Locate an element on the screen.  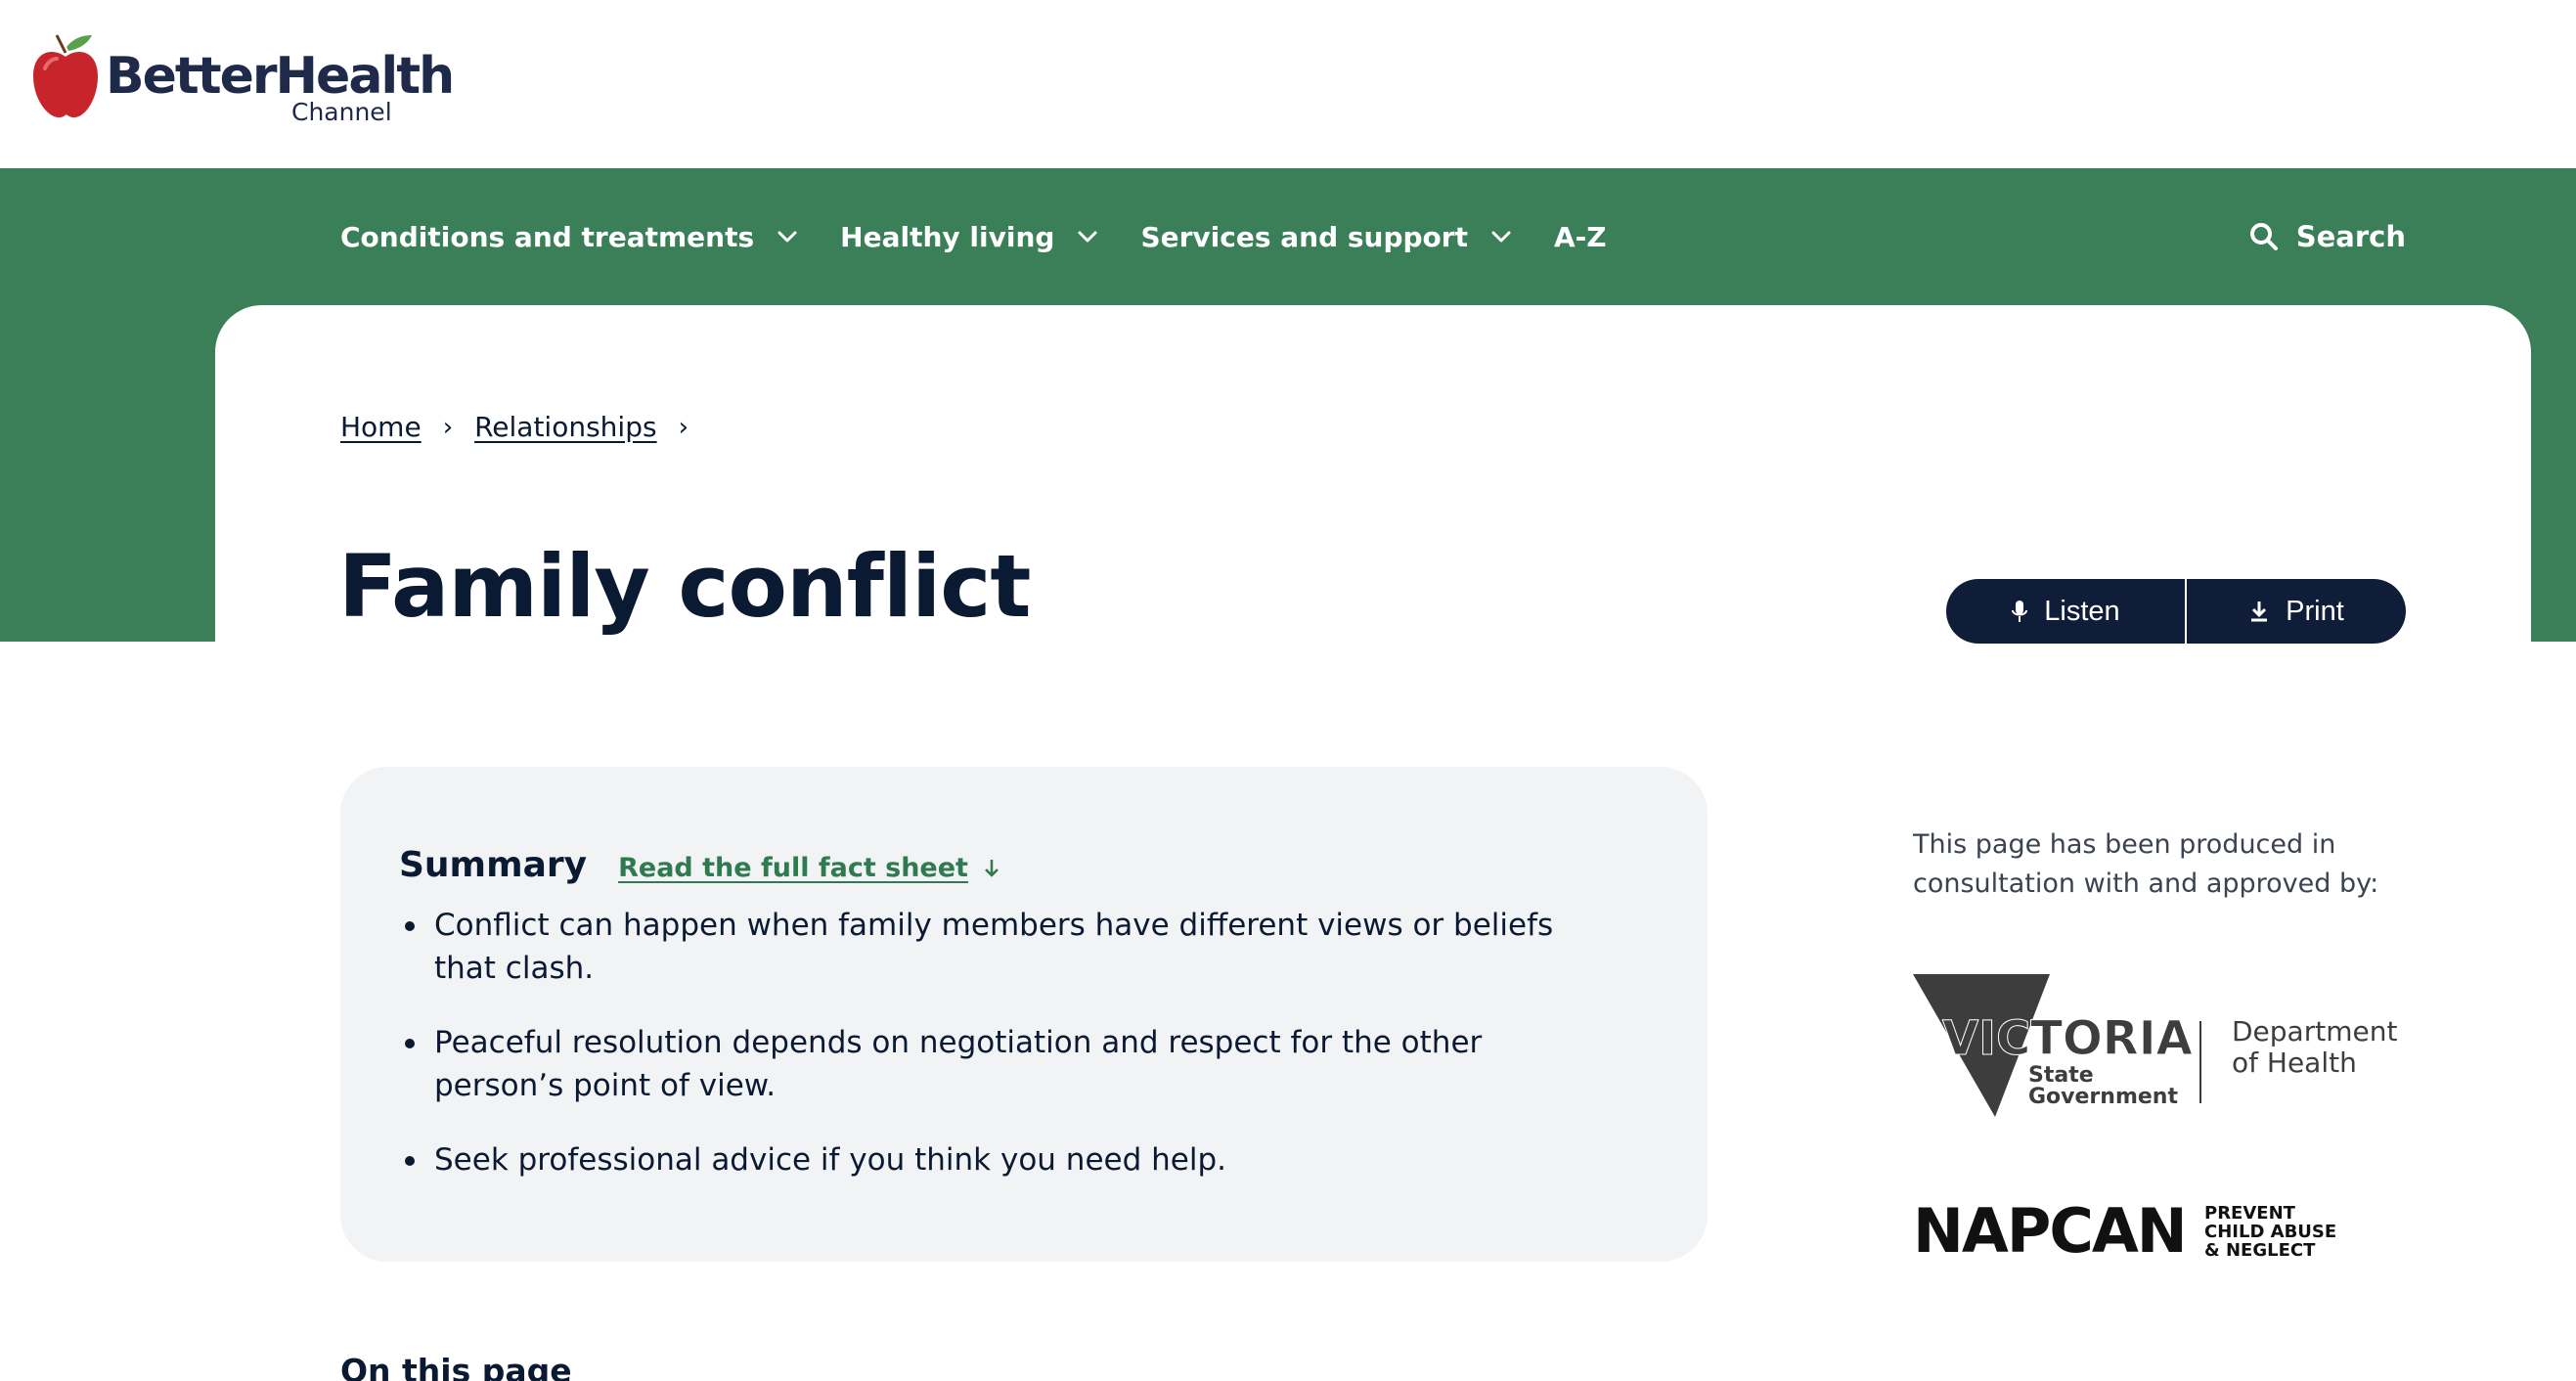
nav-item-label: A-Z is located at coordinates (1581, 236).